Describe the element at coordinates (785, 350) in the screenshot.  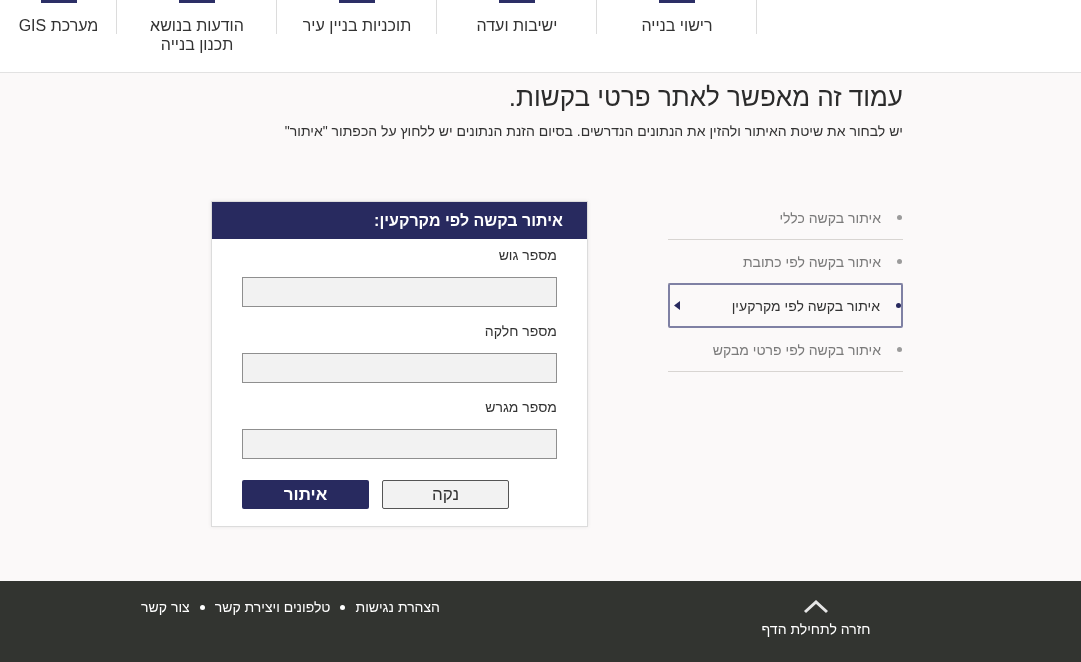
I see `search-method-item: איתור בקשה לפי פרטי מבקש` at that location.